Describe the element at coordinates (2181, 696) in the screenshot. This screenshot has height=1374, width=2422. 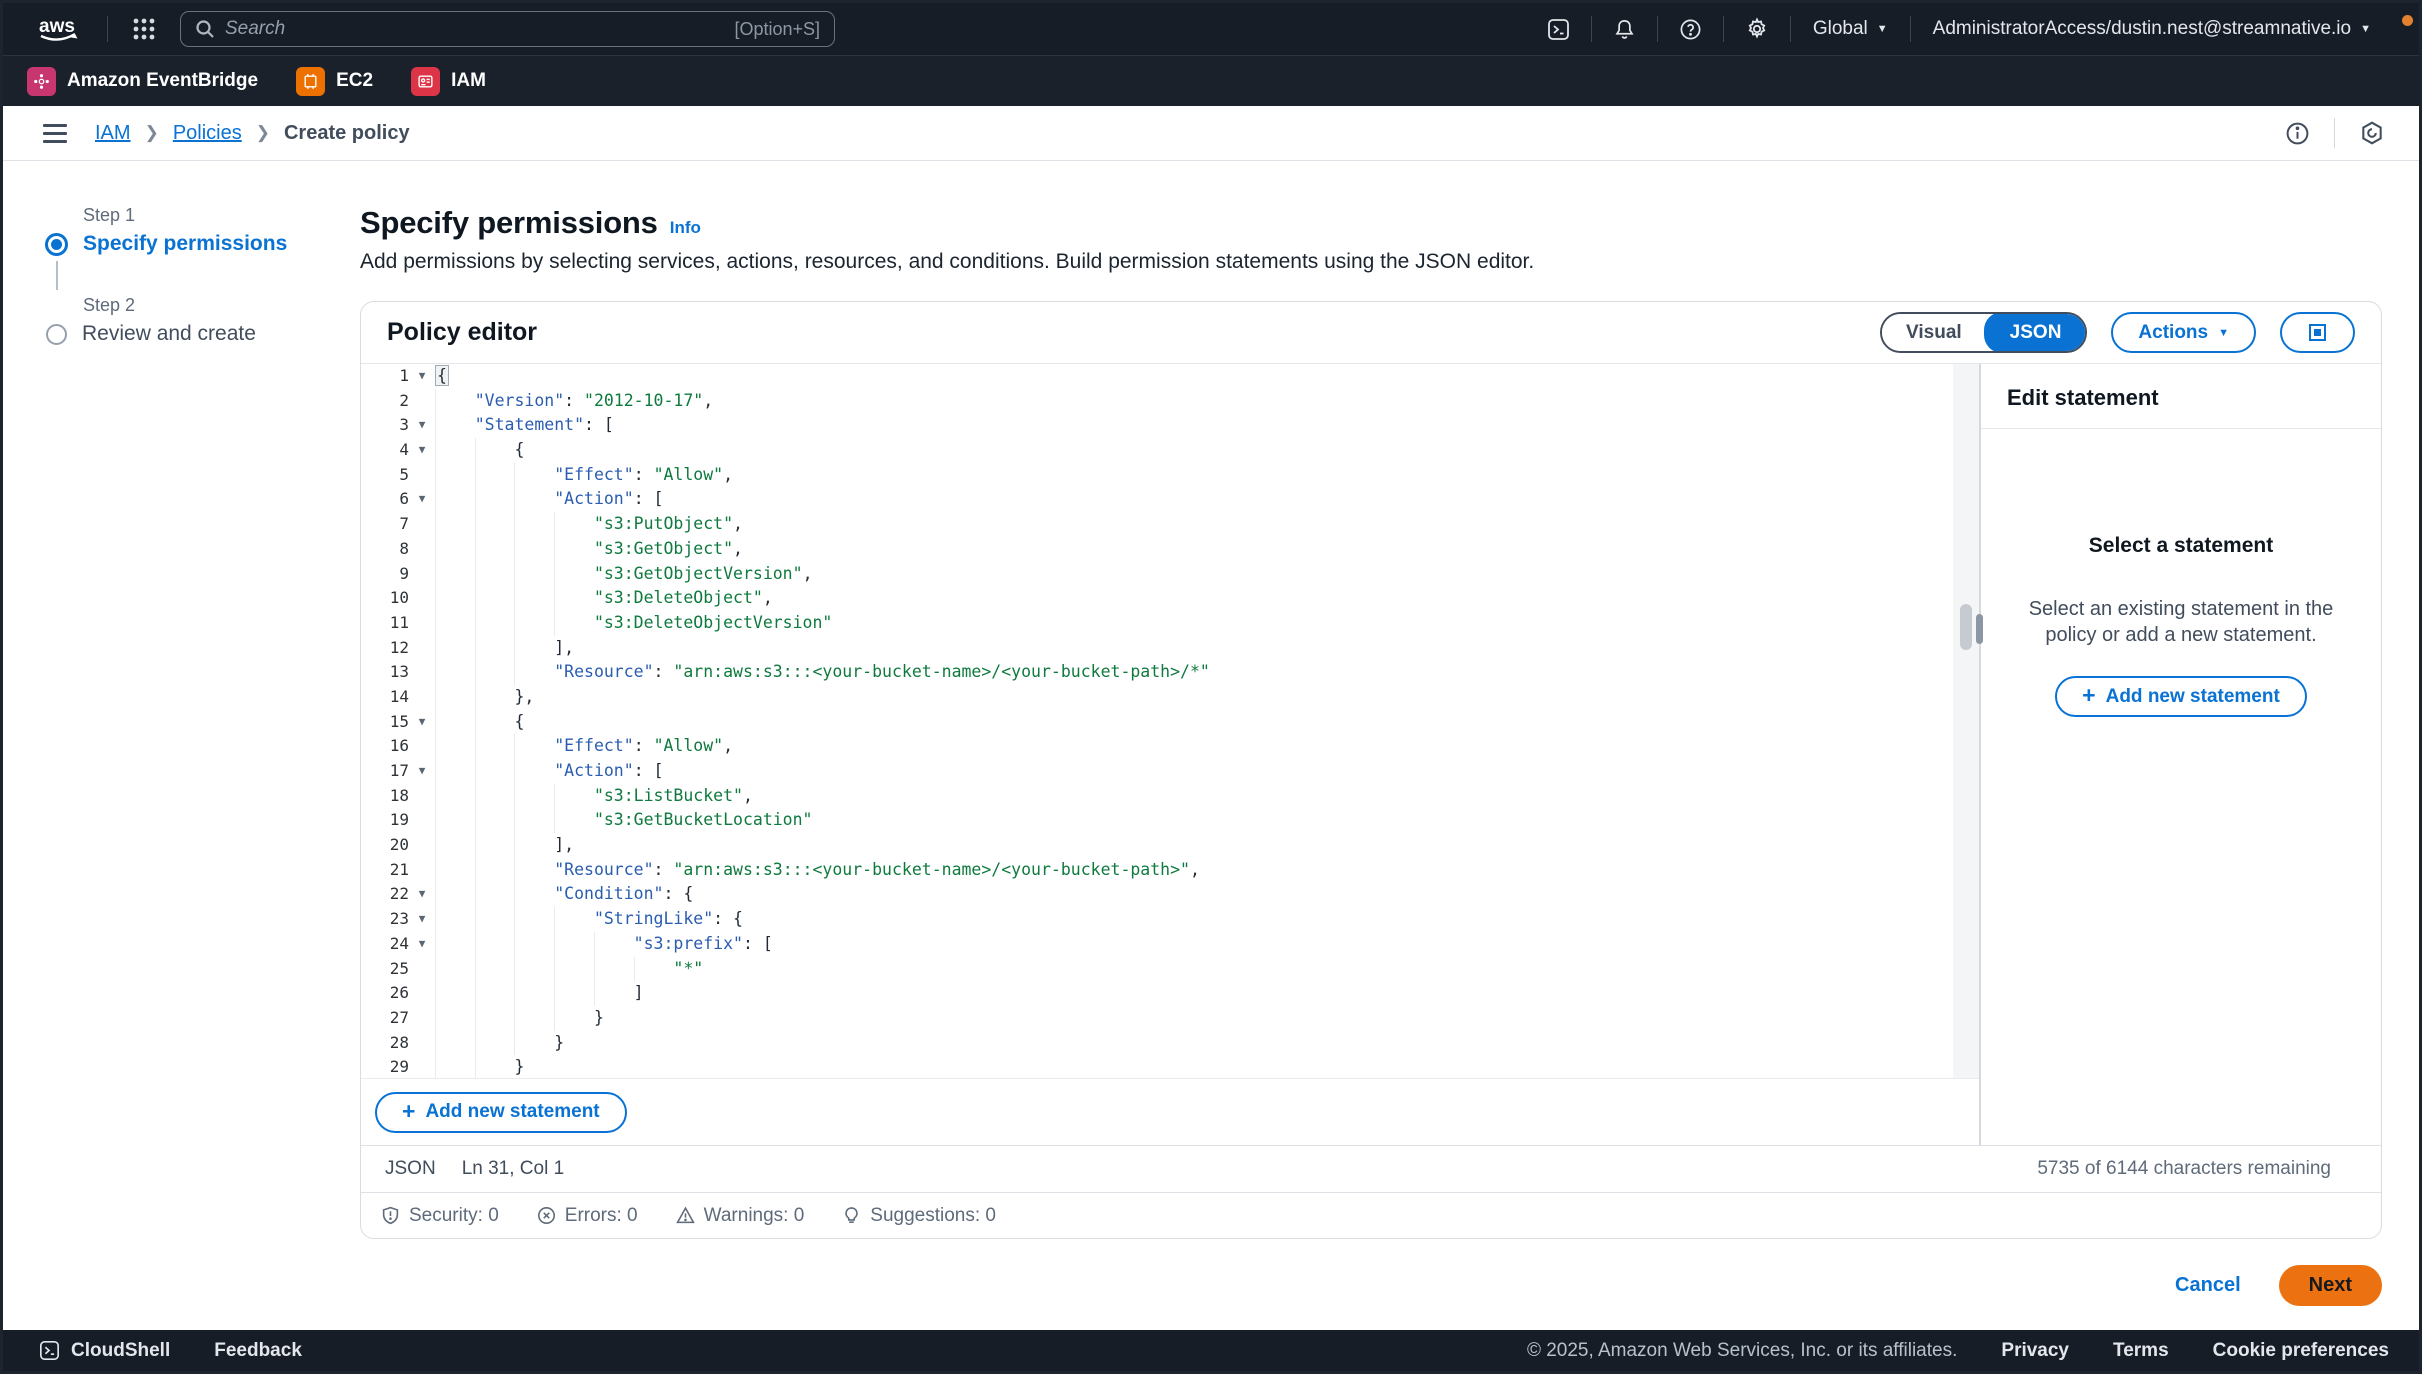
I see `add-new-statement-button-panel: + Add new statement` at that location.